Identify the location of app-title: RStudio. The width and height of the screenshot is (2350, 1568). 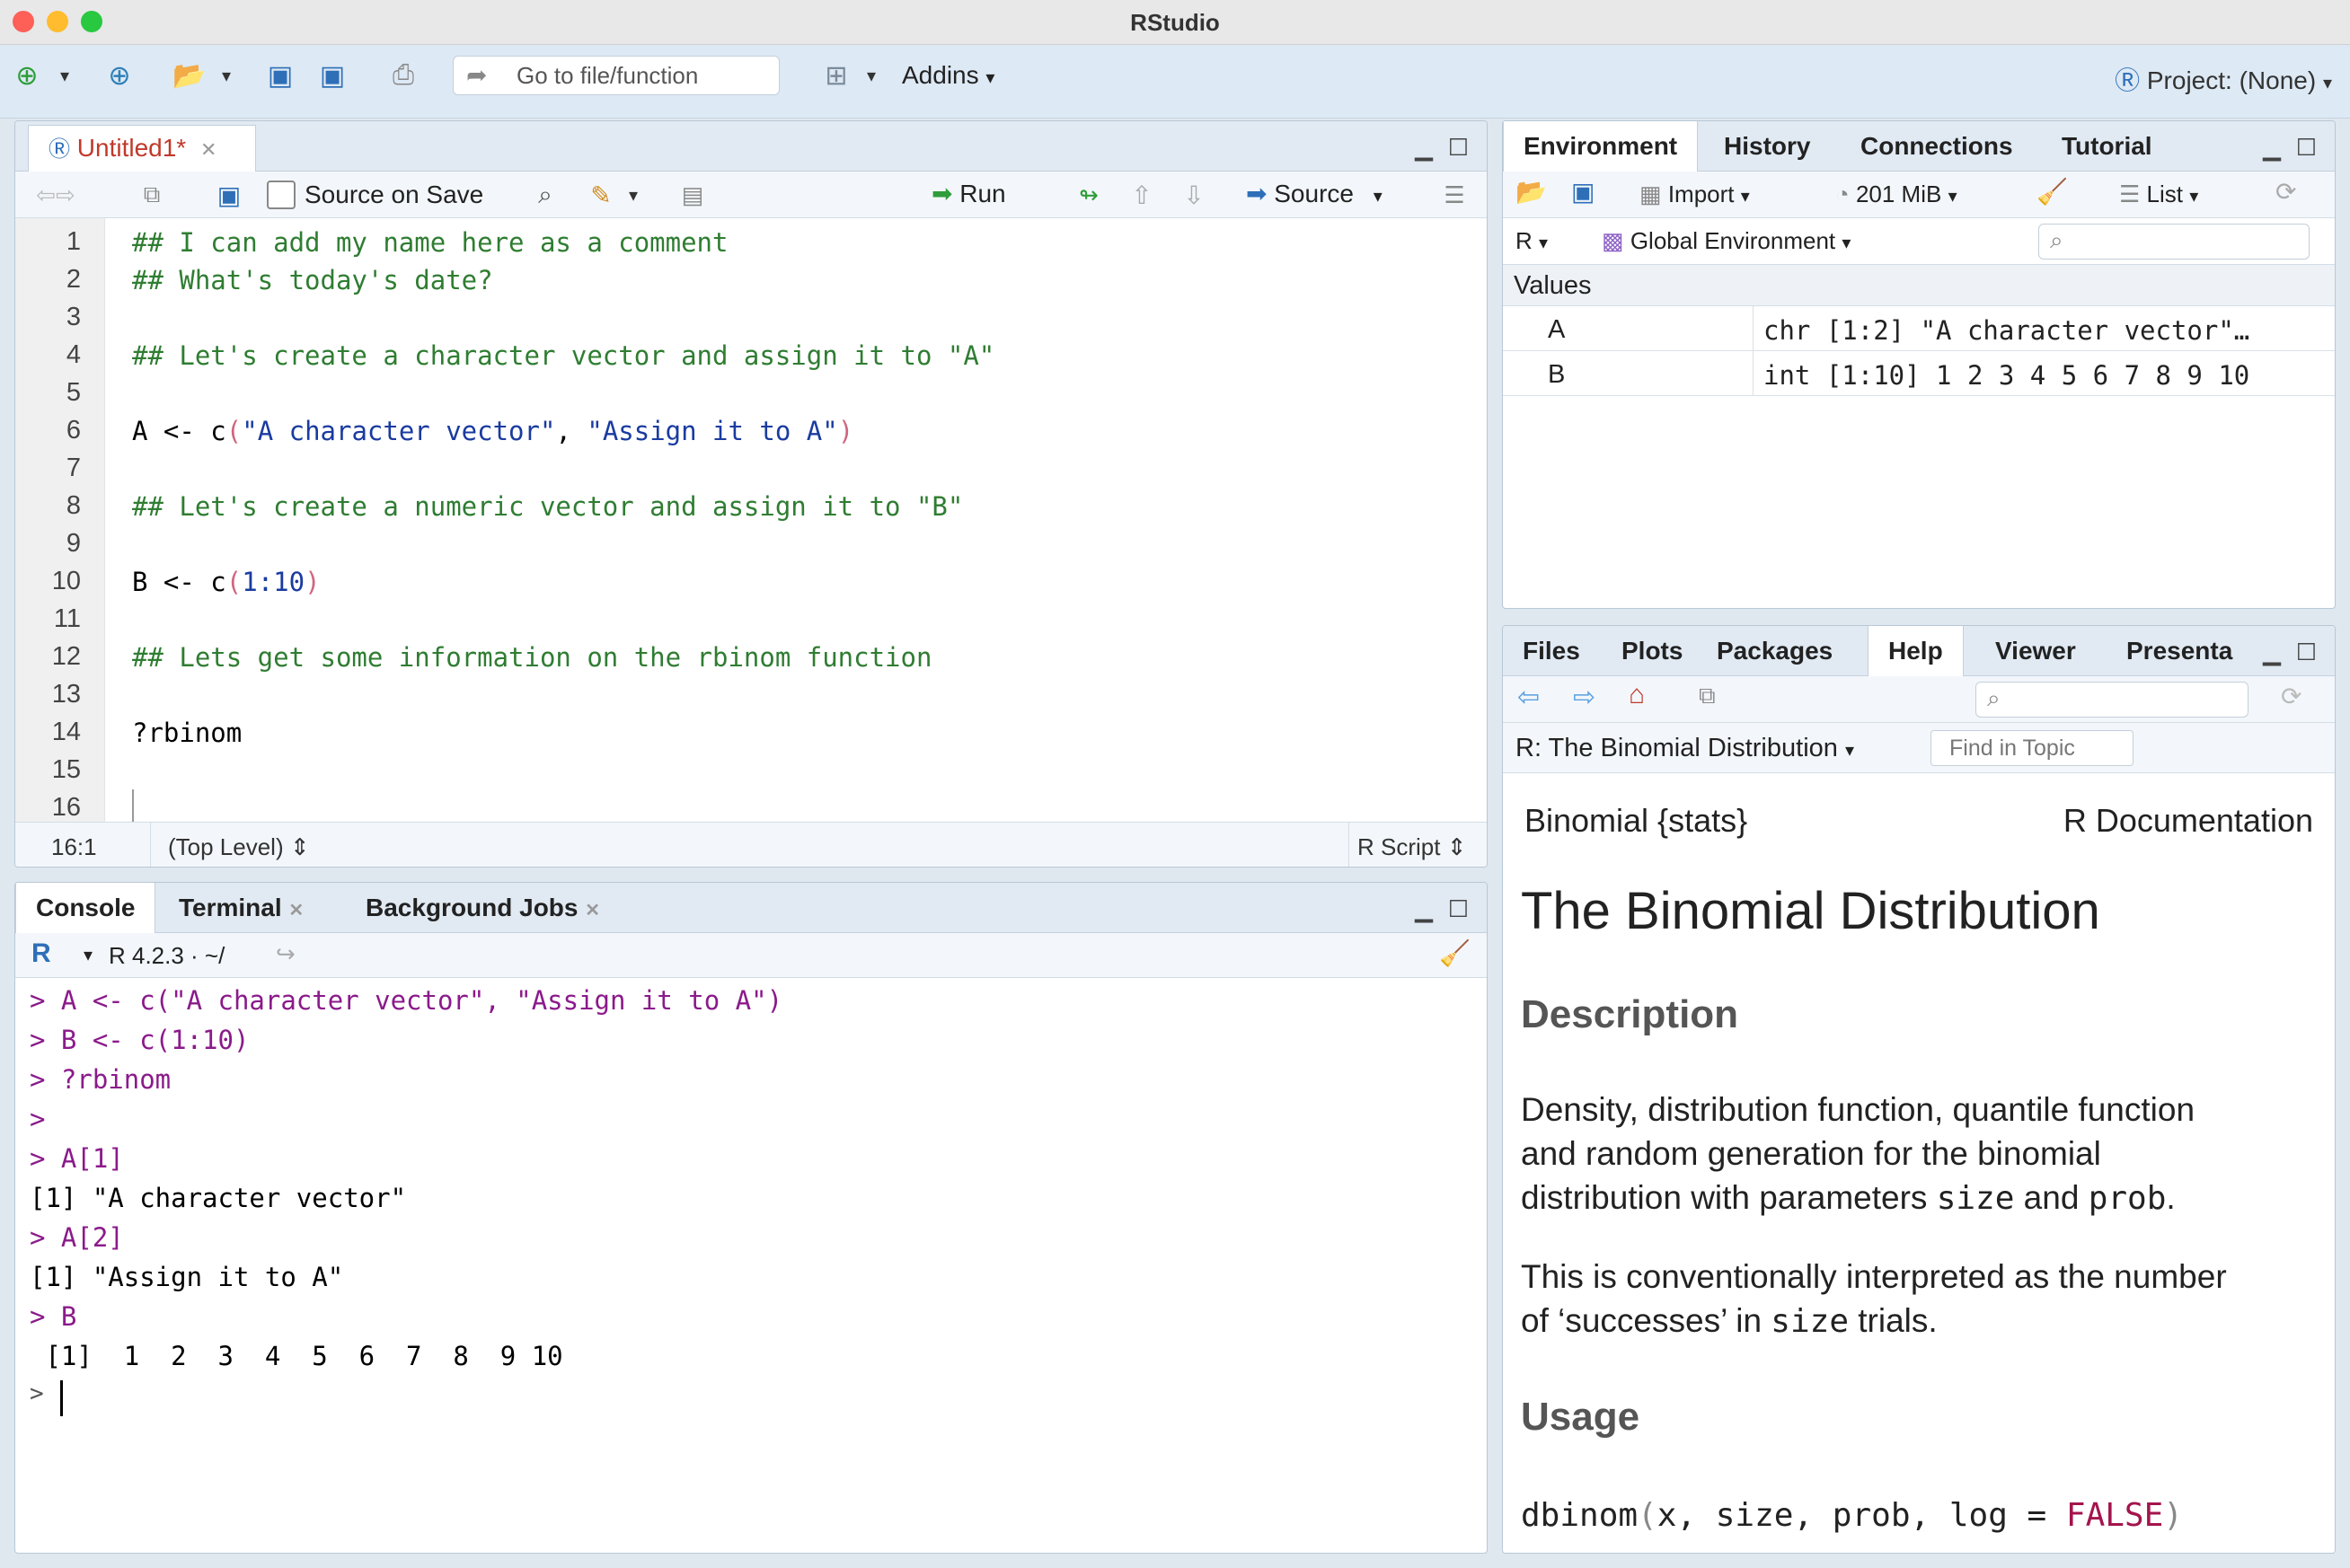
(1175, 22).